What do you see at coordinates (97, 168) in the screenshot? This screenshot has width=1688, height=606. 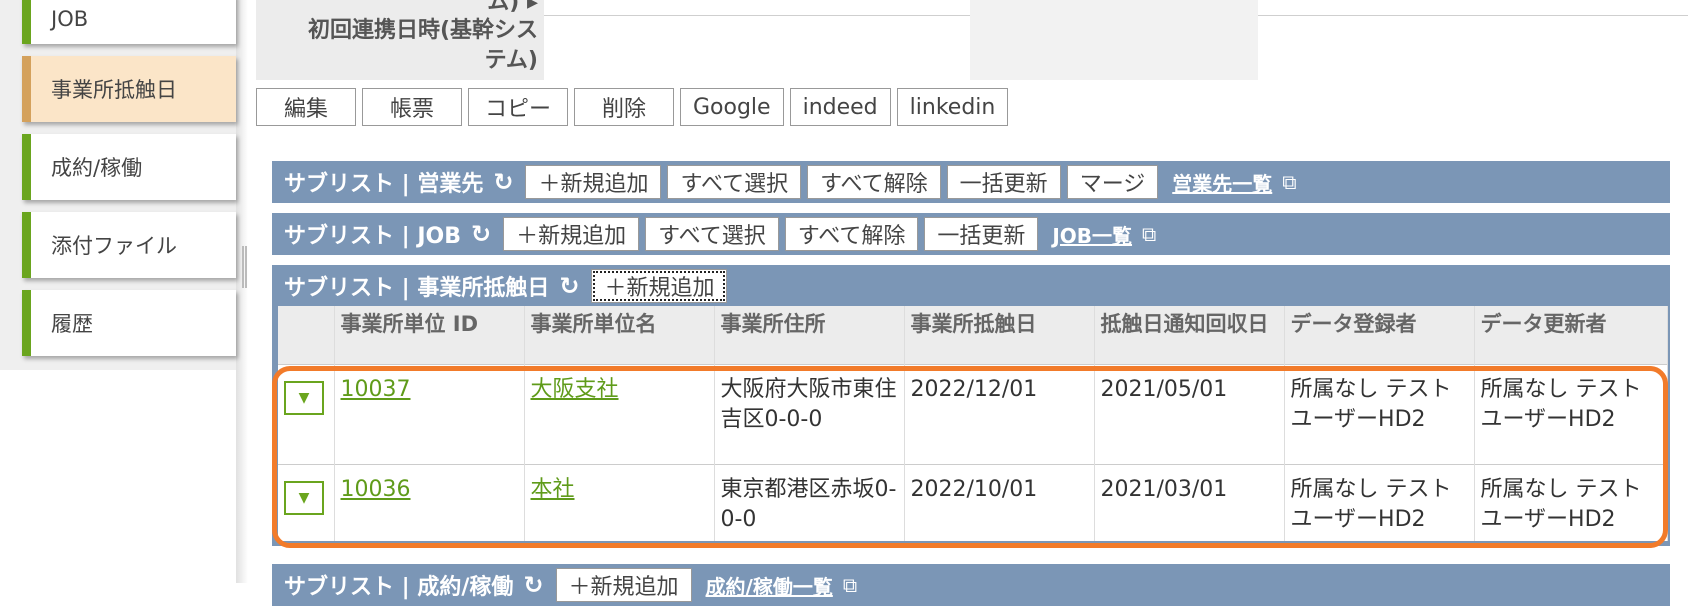 I see `sidebar-item-label: 成約/稼働` at bounding box center [97, 168].